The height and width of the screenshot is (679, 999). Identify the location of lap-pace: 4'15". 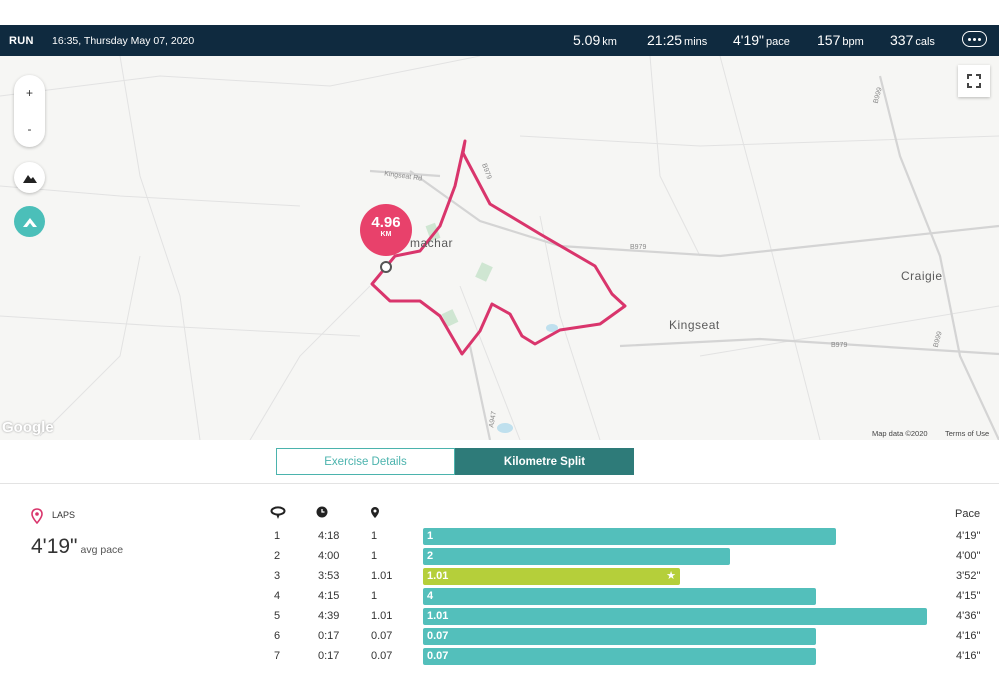
(968, 596).